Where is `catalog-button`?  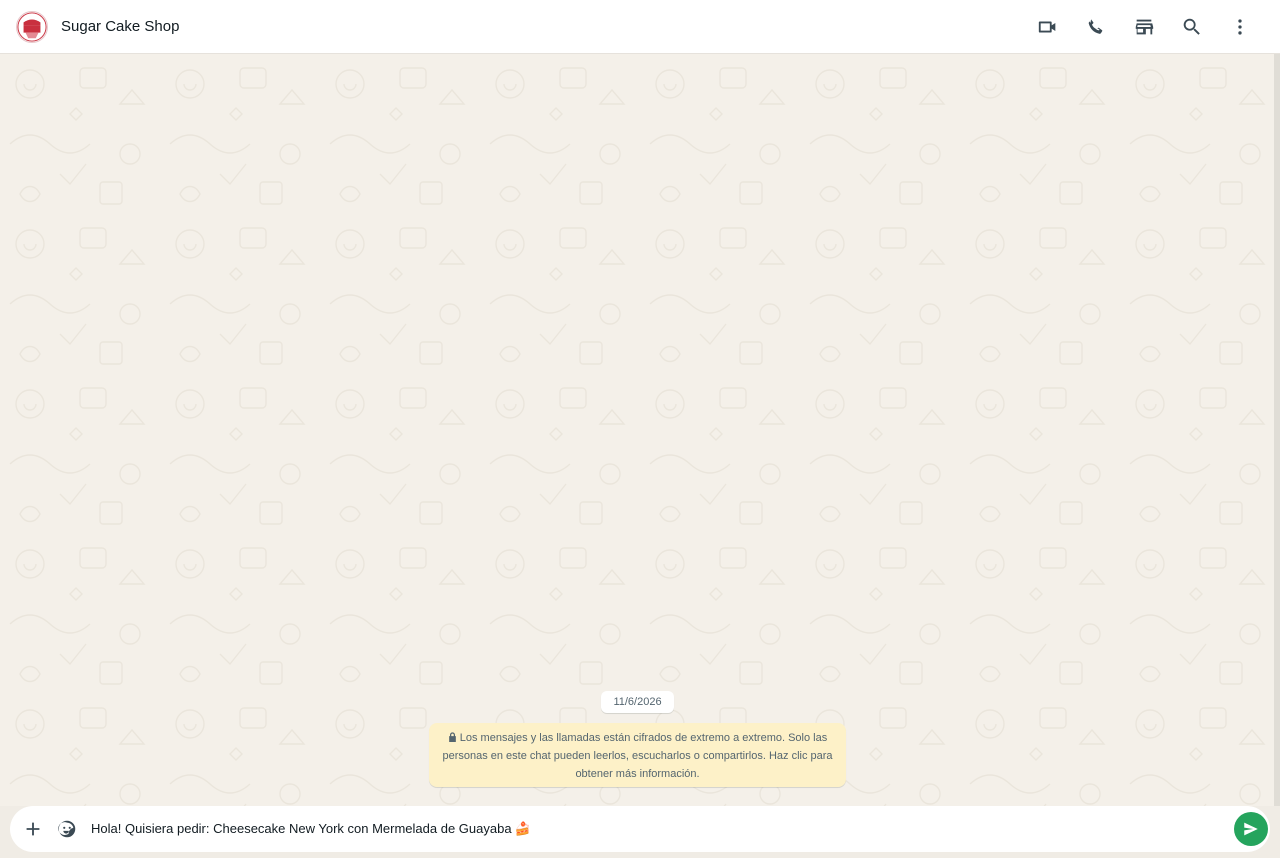 catalog-button is located at coordinates (1144, 27).